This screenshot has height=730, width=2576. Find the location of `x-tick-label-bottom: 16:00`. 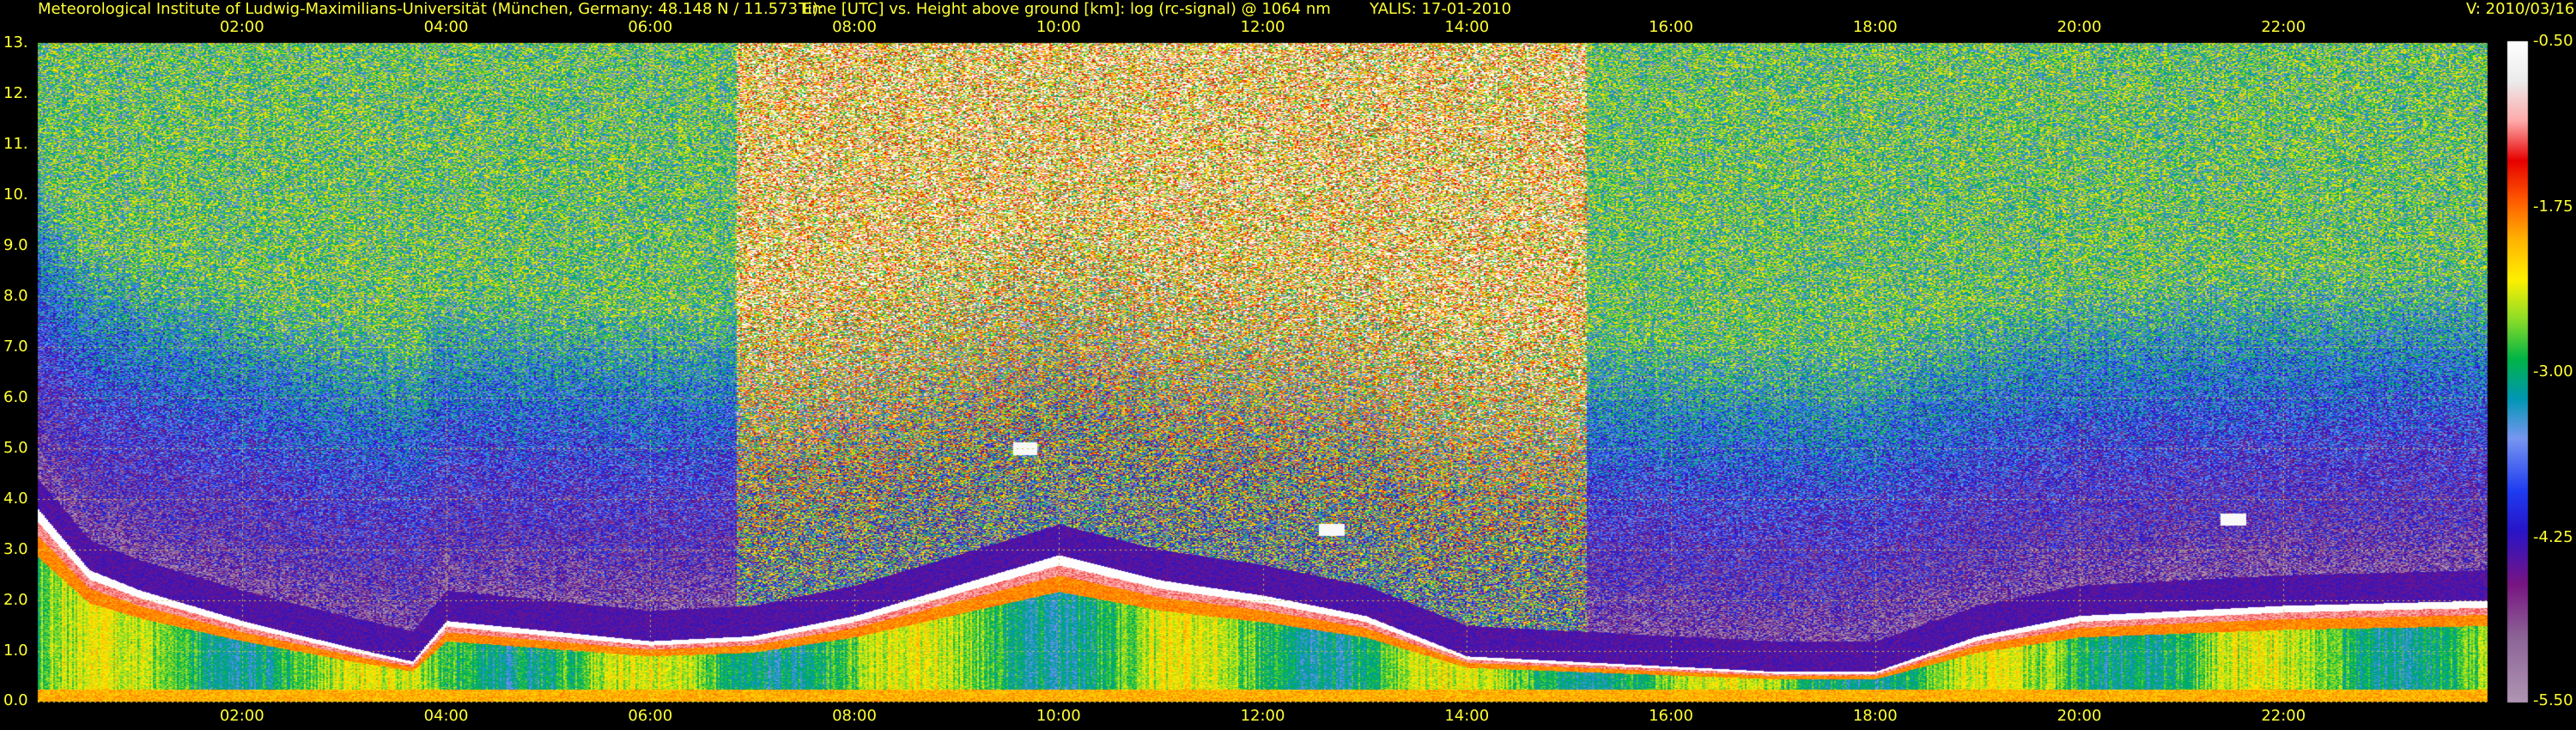

x-tick-label-bottom: 16:00 is located at coordinates (1671, 716).